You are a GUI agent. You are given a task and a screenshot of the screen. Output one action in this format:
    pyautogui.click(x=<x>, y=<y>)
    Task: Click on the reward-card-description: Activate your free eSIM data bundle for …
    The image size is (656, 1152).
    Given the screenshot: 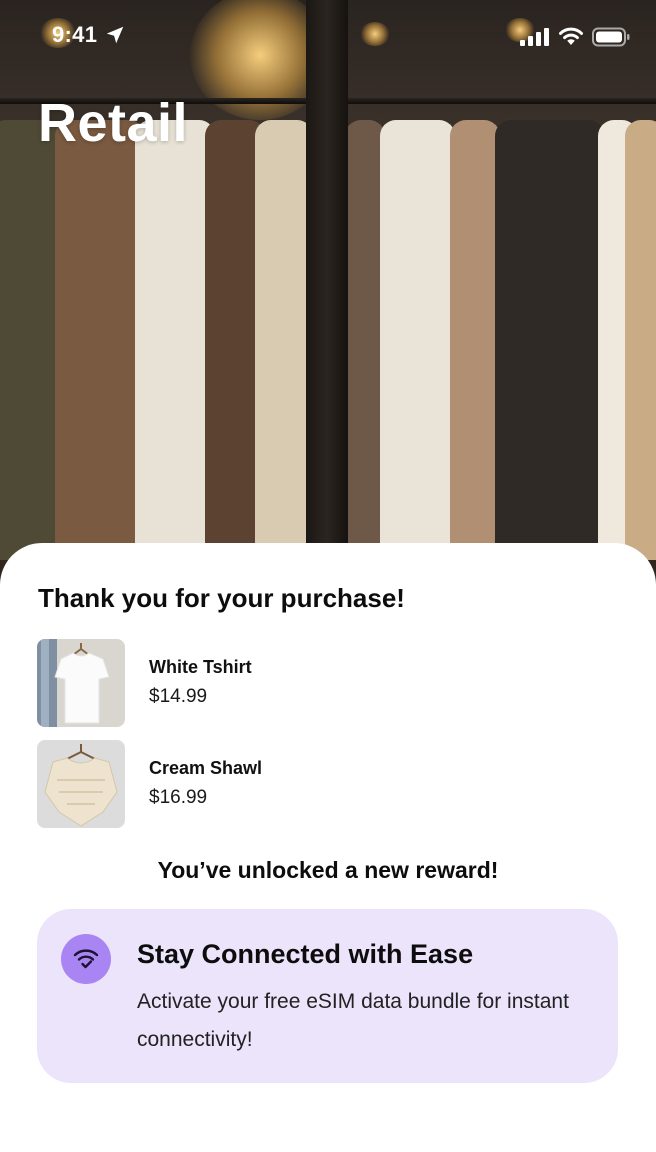 What is the action you would take?
    pyautogui.click(x=353, y=1020)
    